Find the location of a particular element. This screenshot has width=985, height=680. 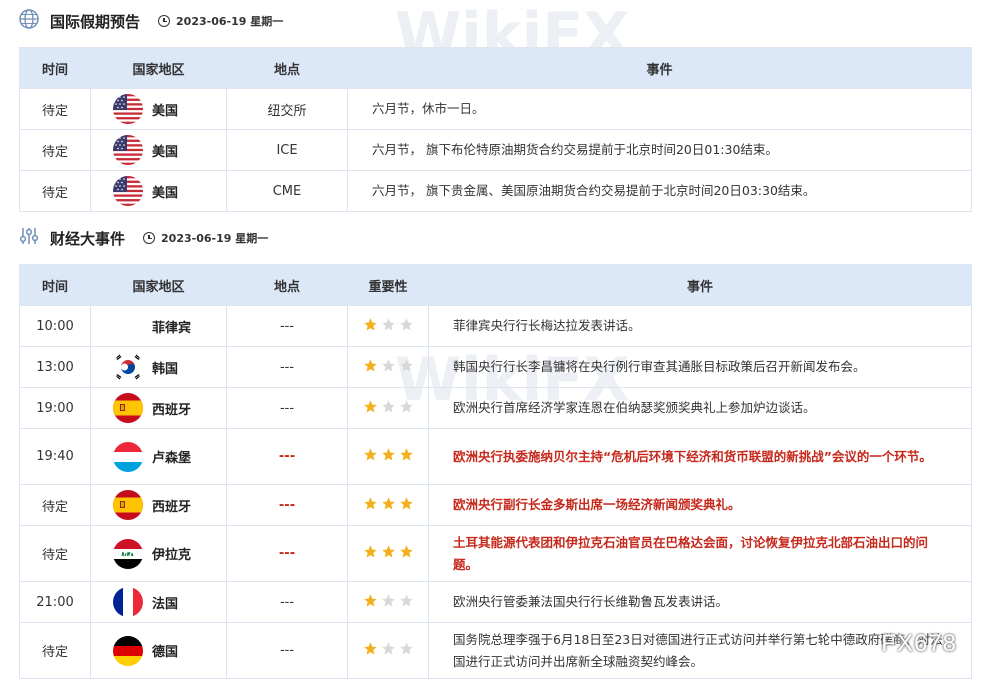

kr-flag-icon is located at coordinates (128, 367).